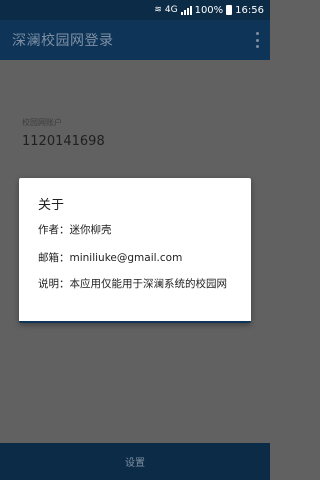 The width and height of the screenshot is (320, 480). What do you see at coordinates (186, 10) in the screenshot?
I see `signal-icon` at bounding box center [186, 10].